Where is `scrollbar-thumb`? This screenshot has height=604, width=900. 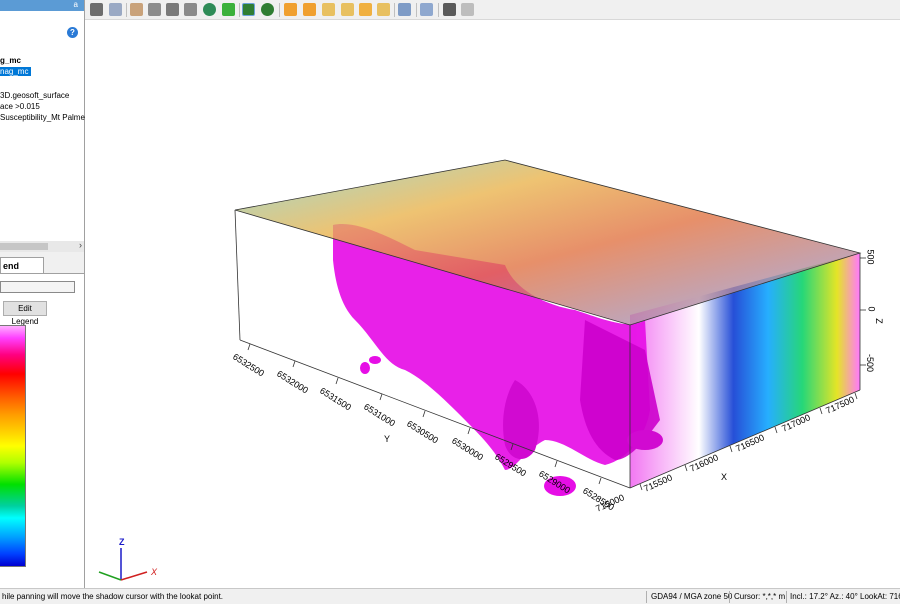 scrollbar-thumb is located at coordinates (24, 246).